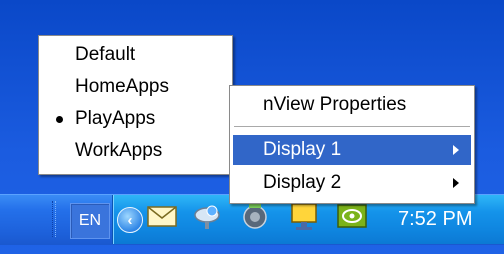  What do you see at coordinates (352, 150) in the screenshot?
I see `menu-item-display-1: Display 1` at bounding box center [352, 150].